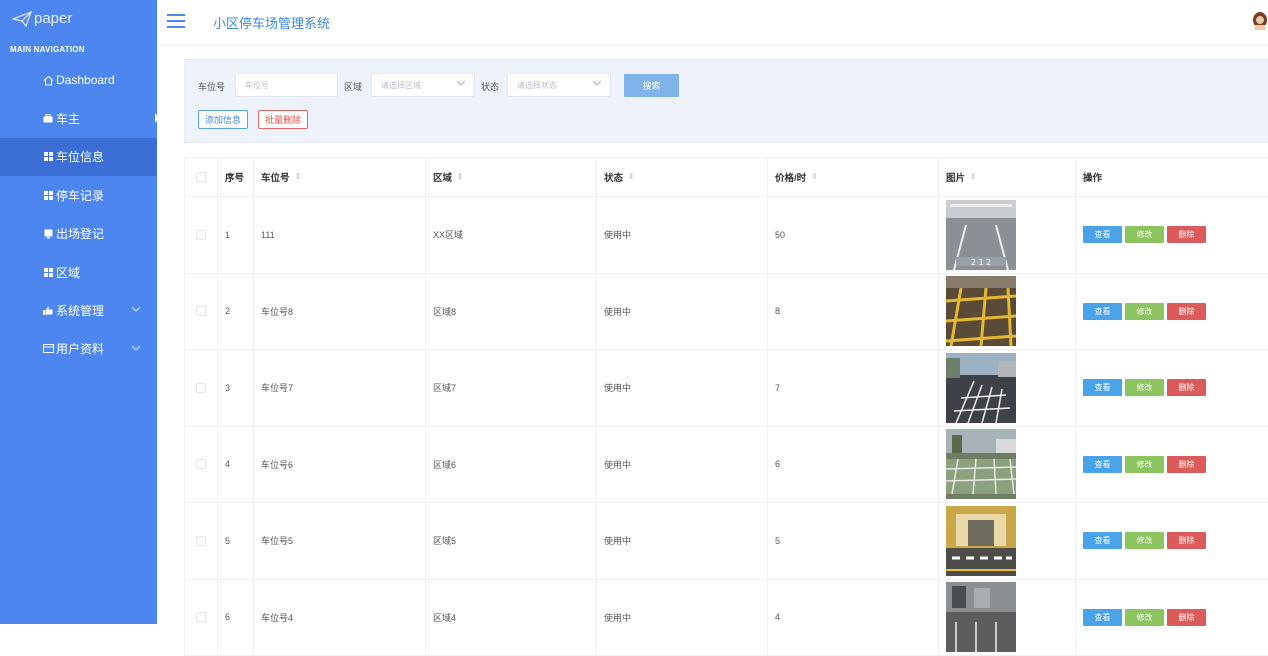 This screenshot has width=1268, height=656. Describe the element at coordinates (511, 235) in the screenshot. I see `cell-area: XX区域` at that location.